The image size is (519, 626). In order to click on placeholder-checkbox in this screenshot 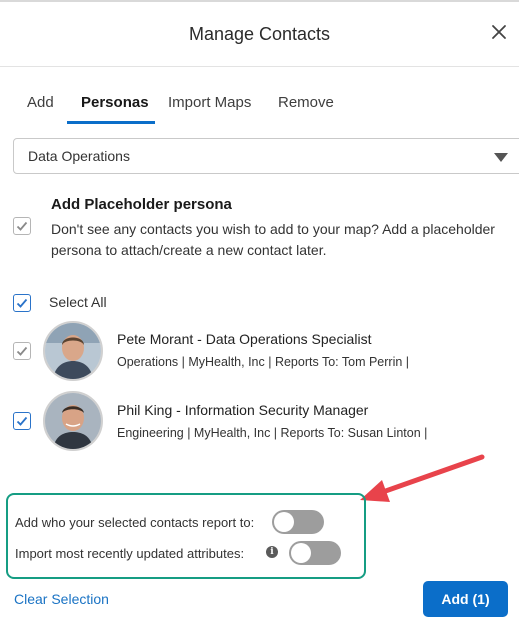, I will do `click(22, 226)`.